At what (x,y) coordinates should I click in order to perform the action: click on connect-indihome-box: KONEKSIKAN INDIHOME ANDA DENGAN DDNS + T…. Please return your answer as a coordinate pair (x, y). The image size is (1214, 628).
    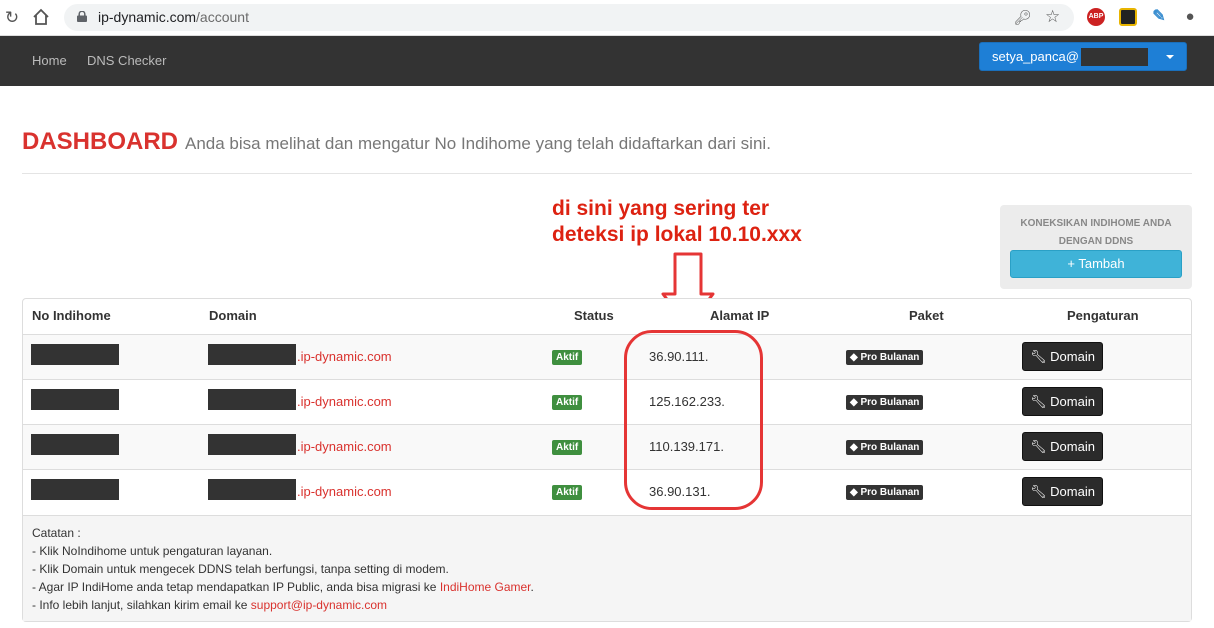
    Looking at the image, I should click on (1096, 247).